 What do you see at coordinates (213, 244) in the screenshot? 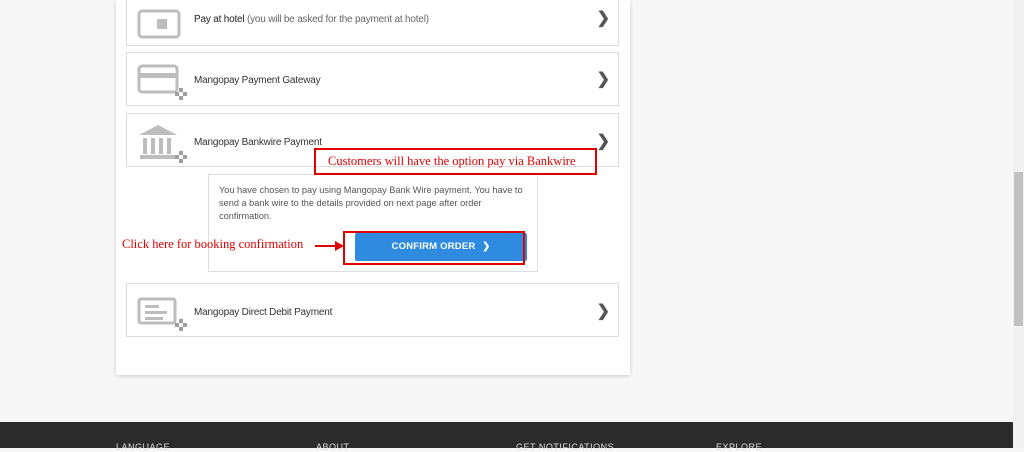
I see `annotation-confirm-text: Click here for booking confirmation` at bounding box center [213, 244].